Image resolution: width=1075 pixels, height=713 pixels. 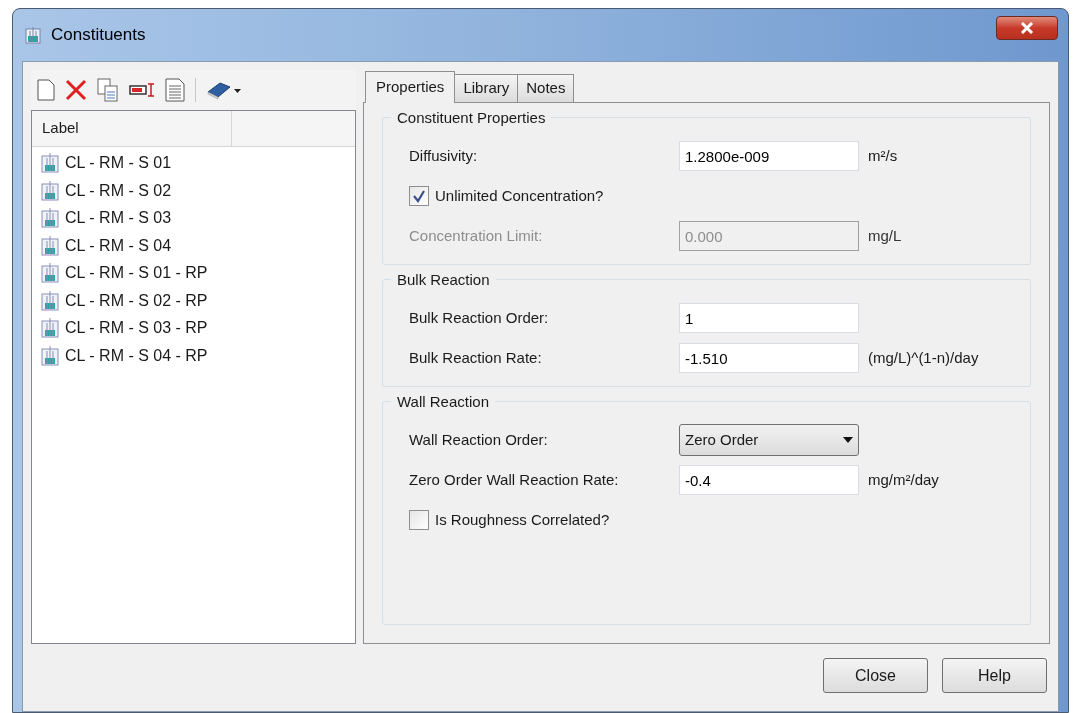 I want to click on field-label: Concentration Limit:, so click(x=476, y=235).